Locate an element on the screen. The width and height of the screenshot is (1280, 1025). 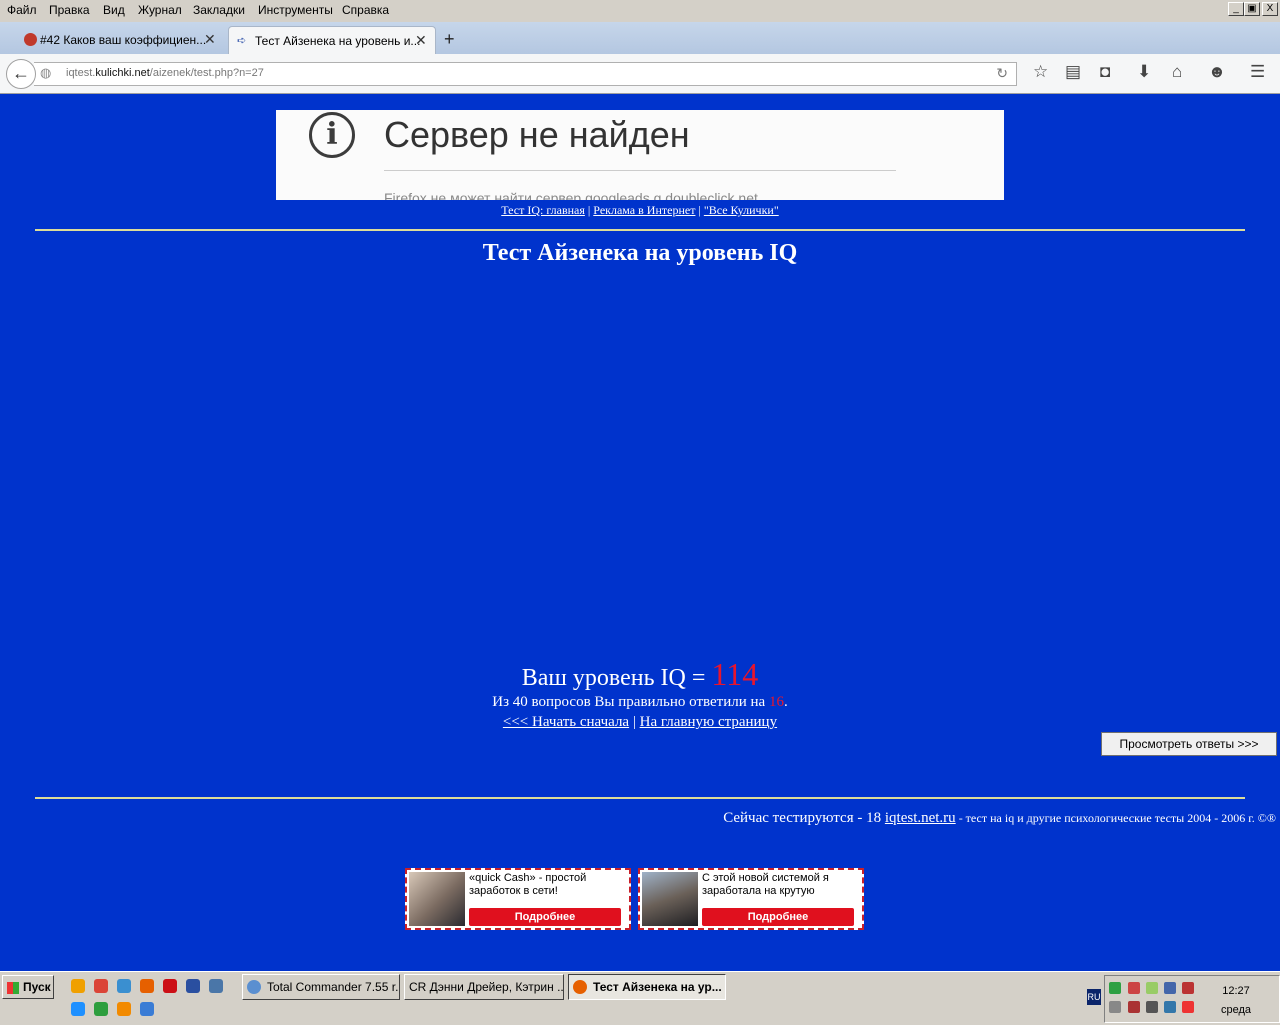
info-icon: i is located at coordinates (332, 135).